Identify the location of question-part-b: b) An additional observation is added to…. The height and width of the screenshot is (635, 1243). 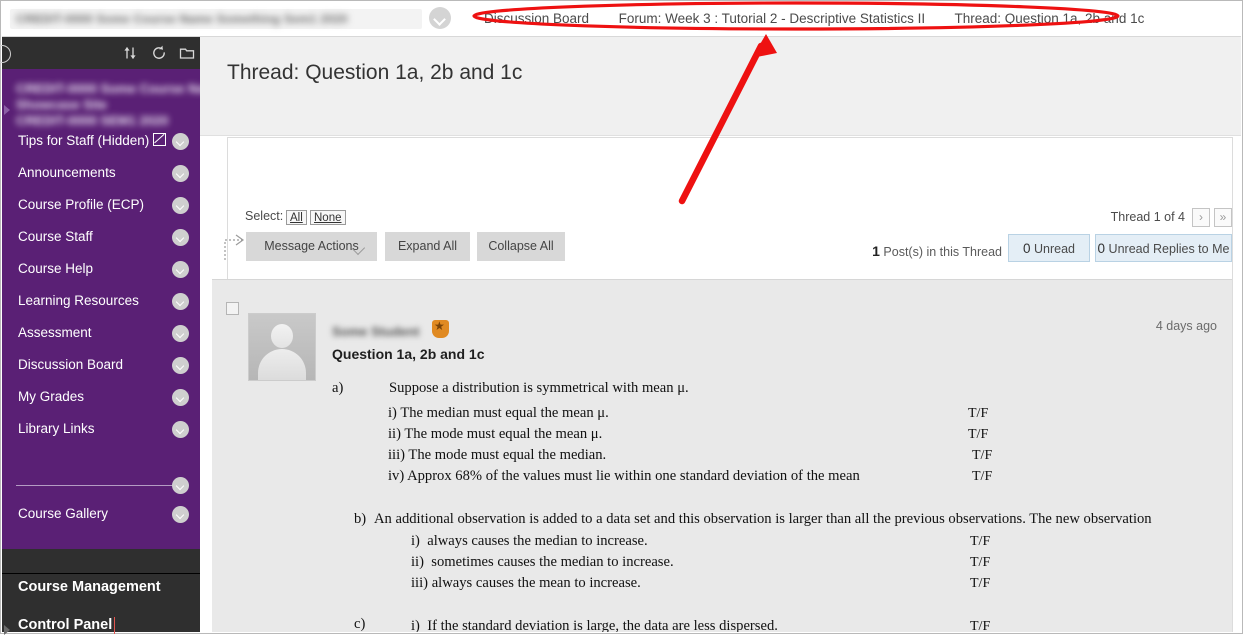
(777, 519).